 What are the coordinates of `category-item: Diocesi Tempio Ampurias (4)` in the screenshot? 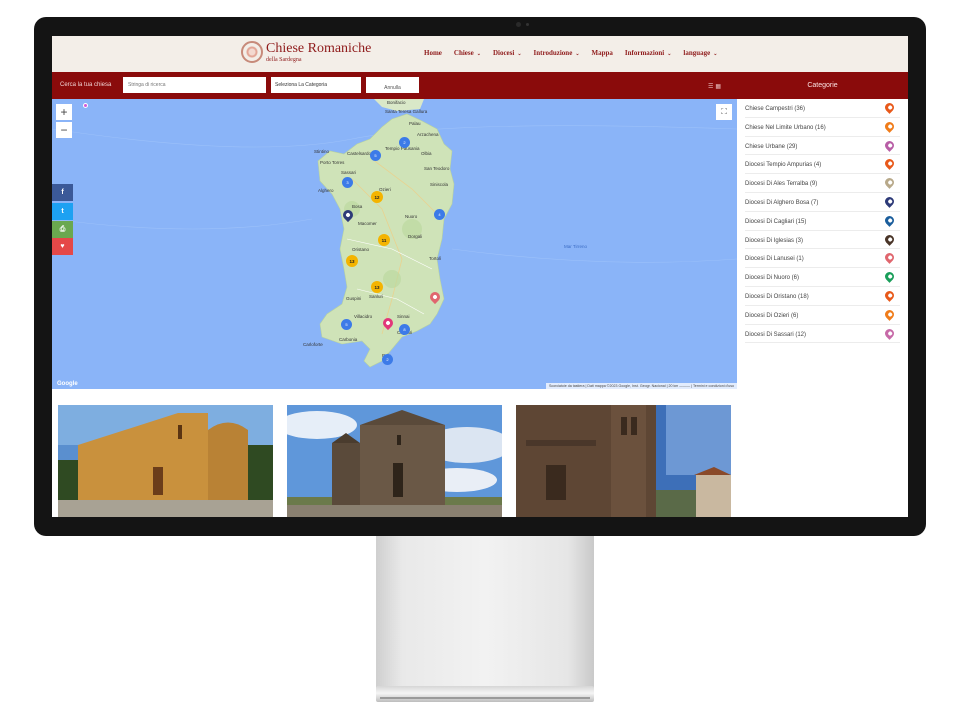 It's located at (822, 165).